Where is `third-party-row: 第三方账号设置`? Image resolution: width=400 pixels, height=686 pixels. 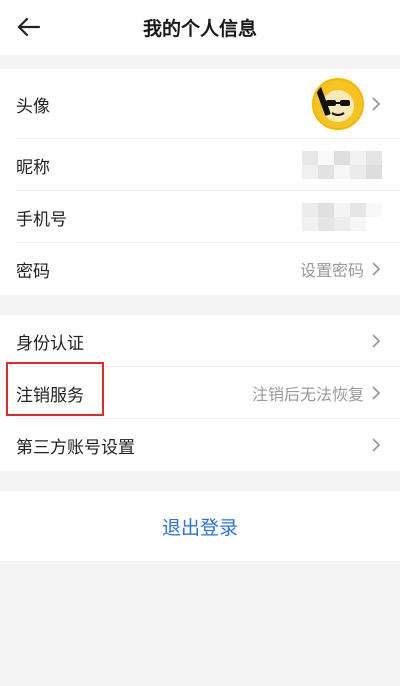
third-party-row: 第三方账号设置 is located at coordinates (200, 445).